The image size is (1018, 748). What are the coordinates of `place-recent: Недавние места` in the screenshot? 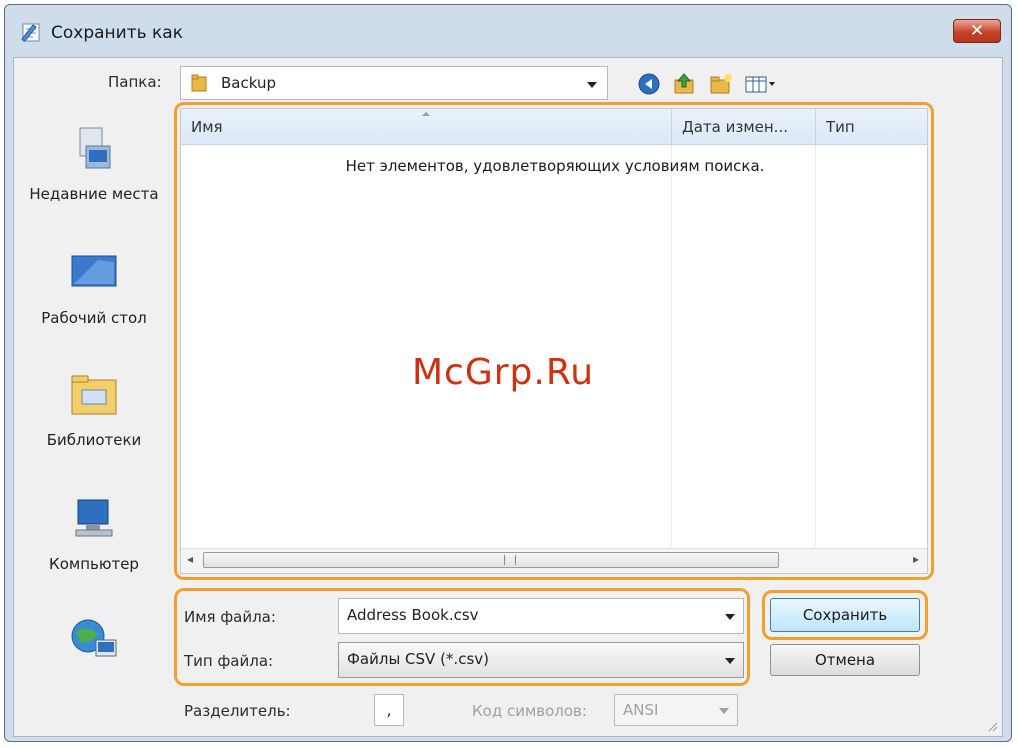 It's located at (94, 165).